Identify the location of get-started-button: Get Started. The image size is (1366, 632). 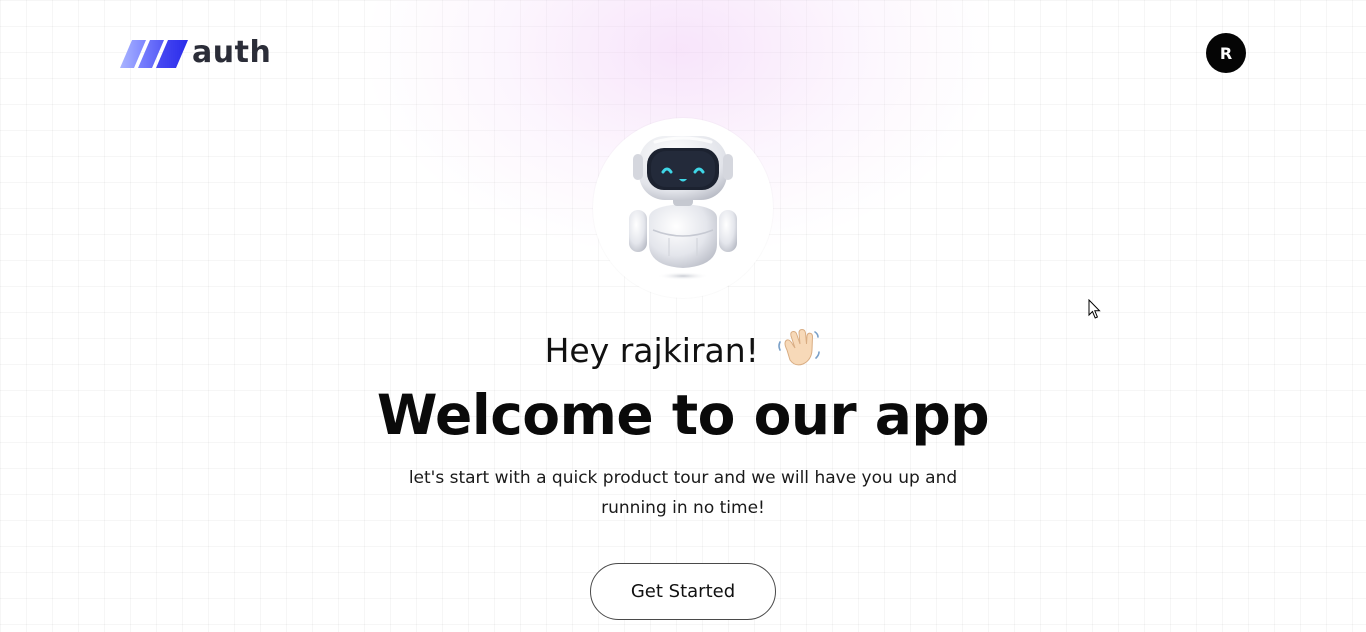
(683, 591).